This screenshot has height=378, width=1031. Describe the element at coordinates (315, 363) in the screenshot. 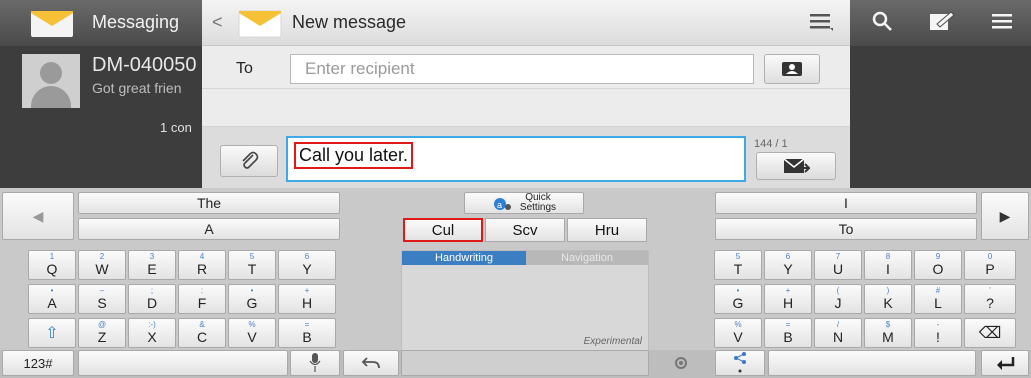

I see `mic-key` at that location.